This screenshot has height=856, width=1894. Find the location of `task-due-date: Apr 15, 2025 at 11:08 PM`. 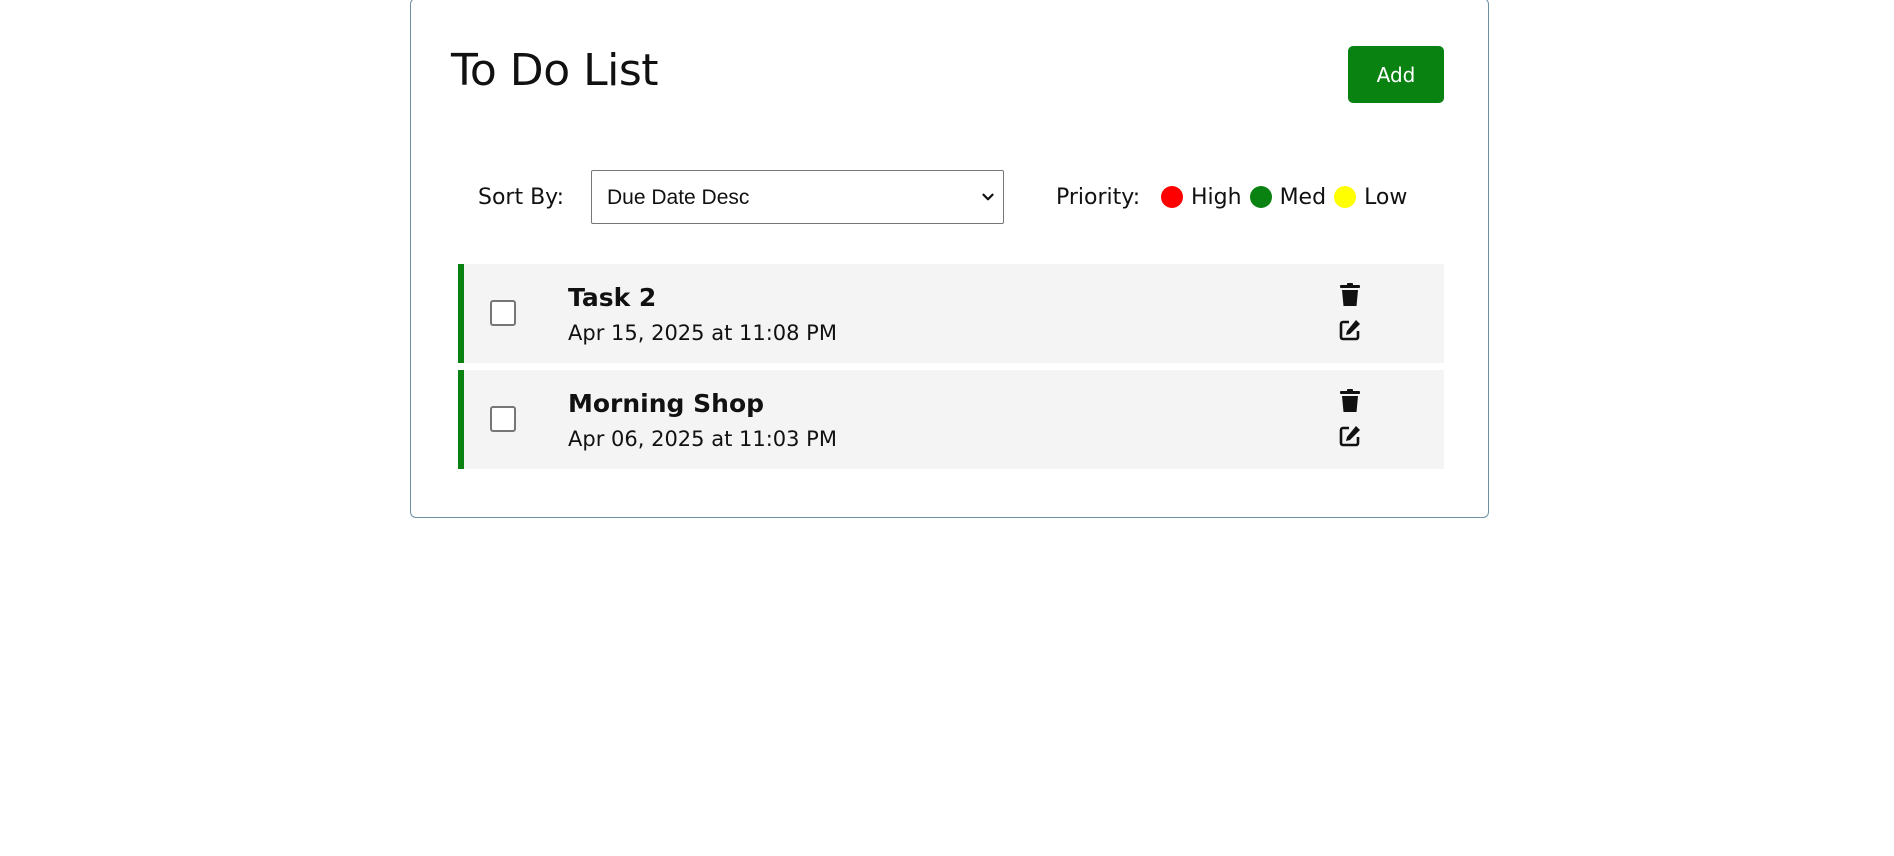

task-due-date: Apr 15, 2025 at 11:08 PM is located at coordinates (702, 333).